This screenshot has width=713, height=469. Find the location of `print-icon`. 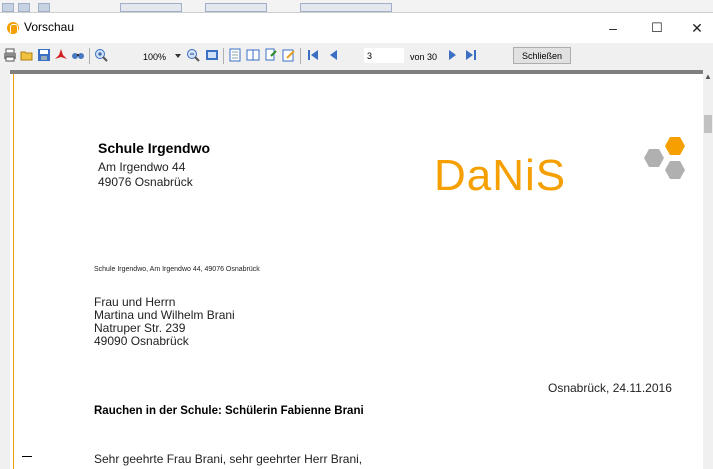

print-icon is located at coordinates (10, 55).